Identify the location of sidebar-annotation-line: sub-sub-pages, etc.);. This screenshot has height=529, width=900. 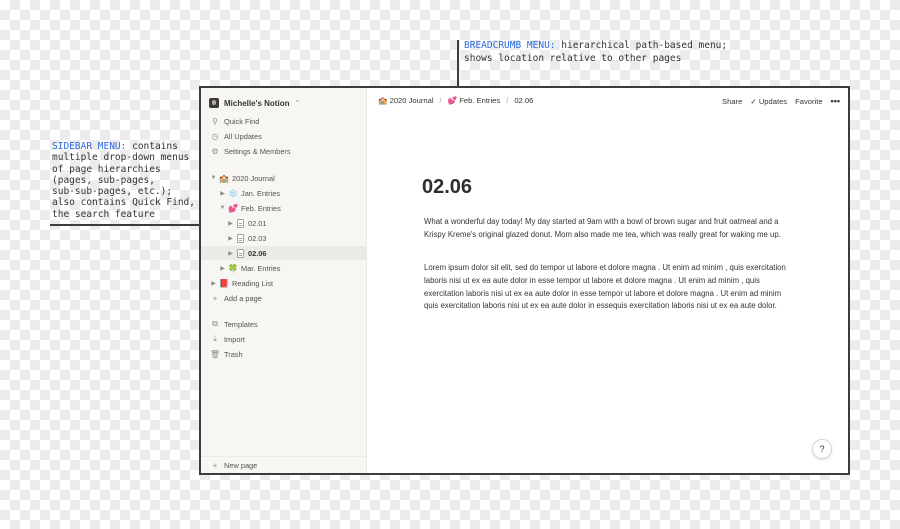
(112, 192).